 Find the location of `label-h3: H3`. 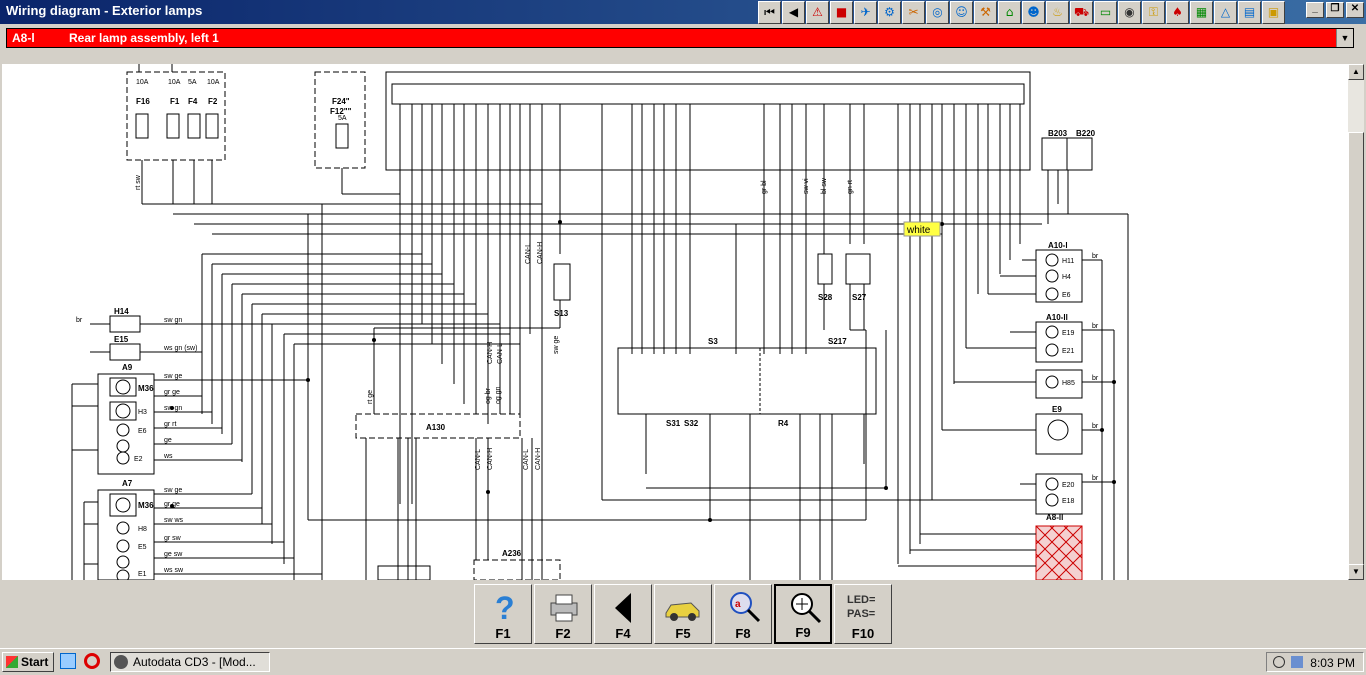

label-h3: H3 is located at coordinates (142, 412).